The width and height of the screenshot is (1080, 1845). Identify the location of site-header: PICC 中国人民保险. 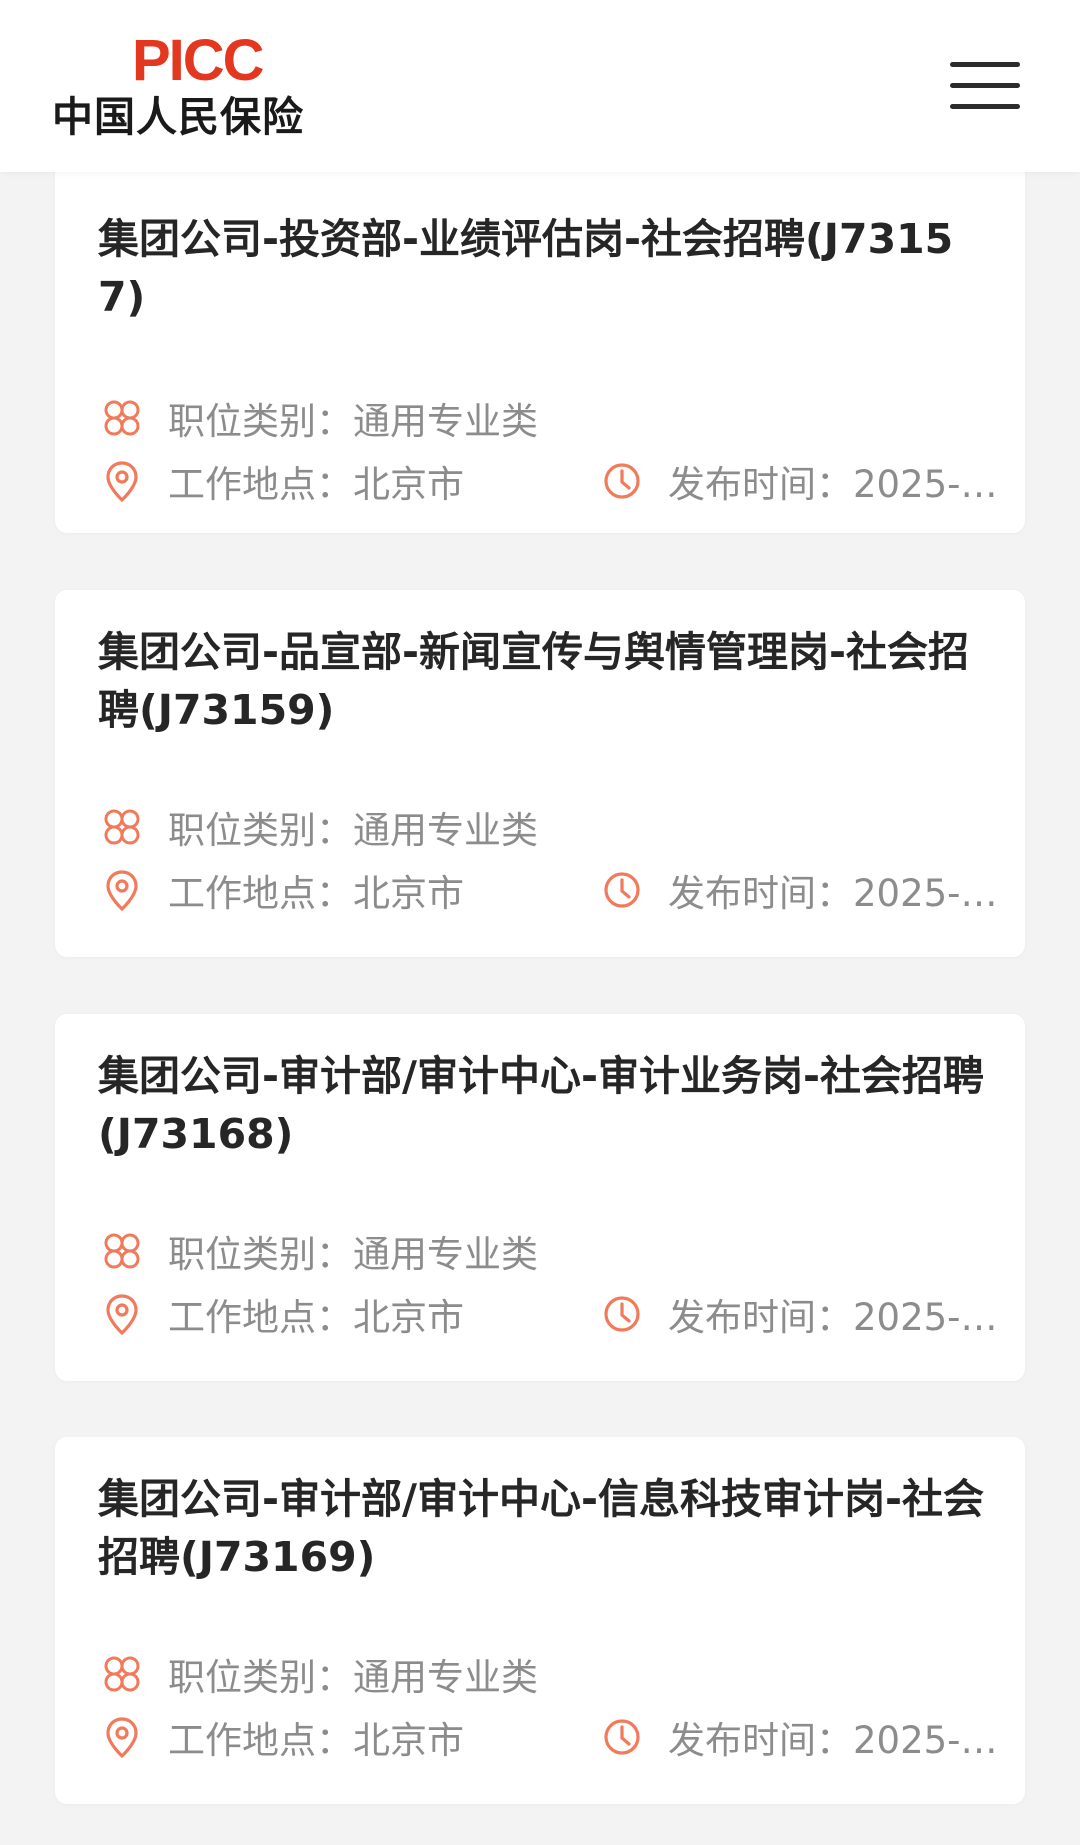
(540, 86).